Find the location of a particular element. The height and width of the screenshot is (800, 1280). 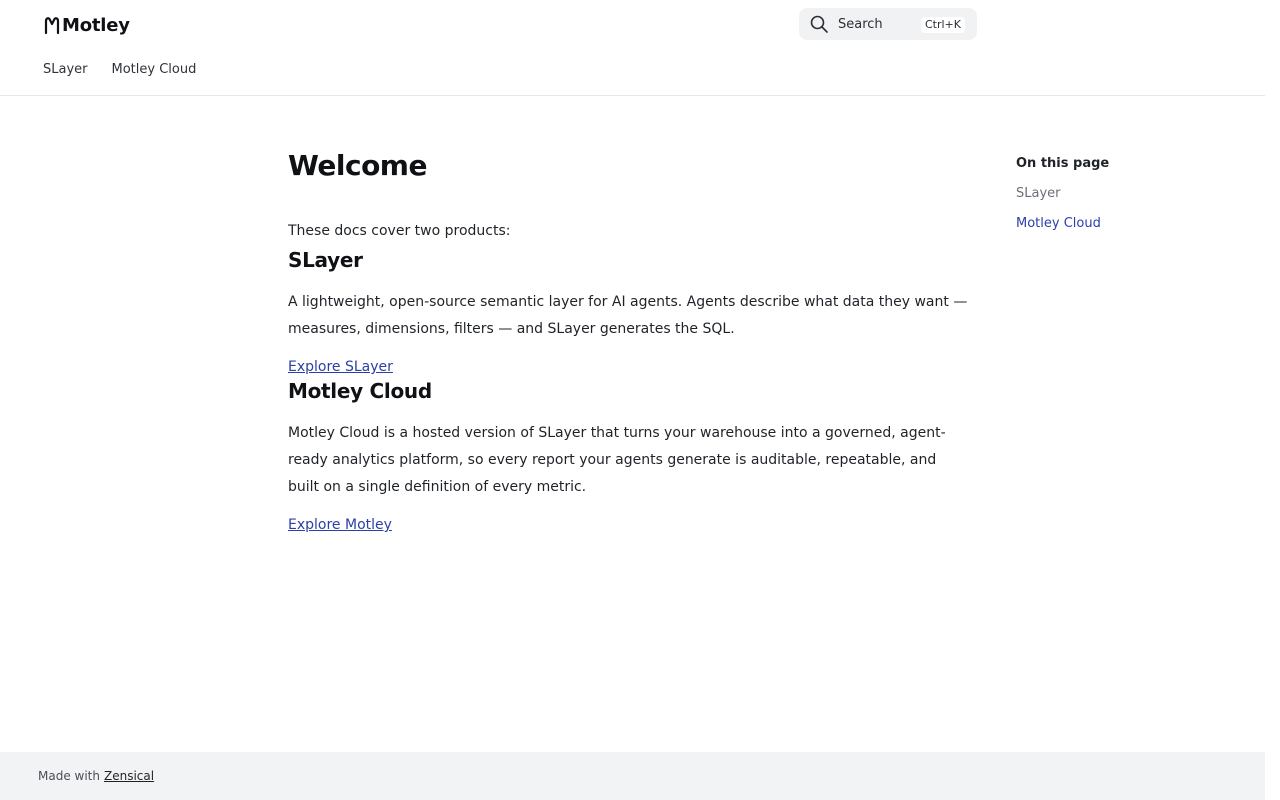

footer-made-with: Made with is located at coordinates (69, 776).